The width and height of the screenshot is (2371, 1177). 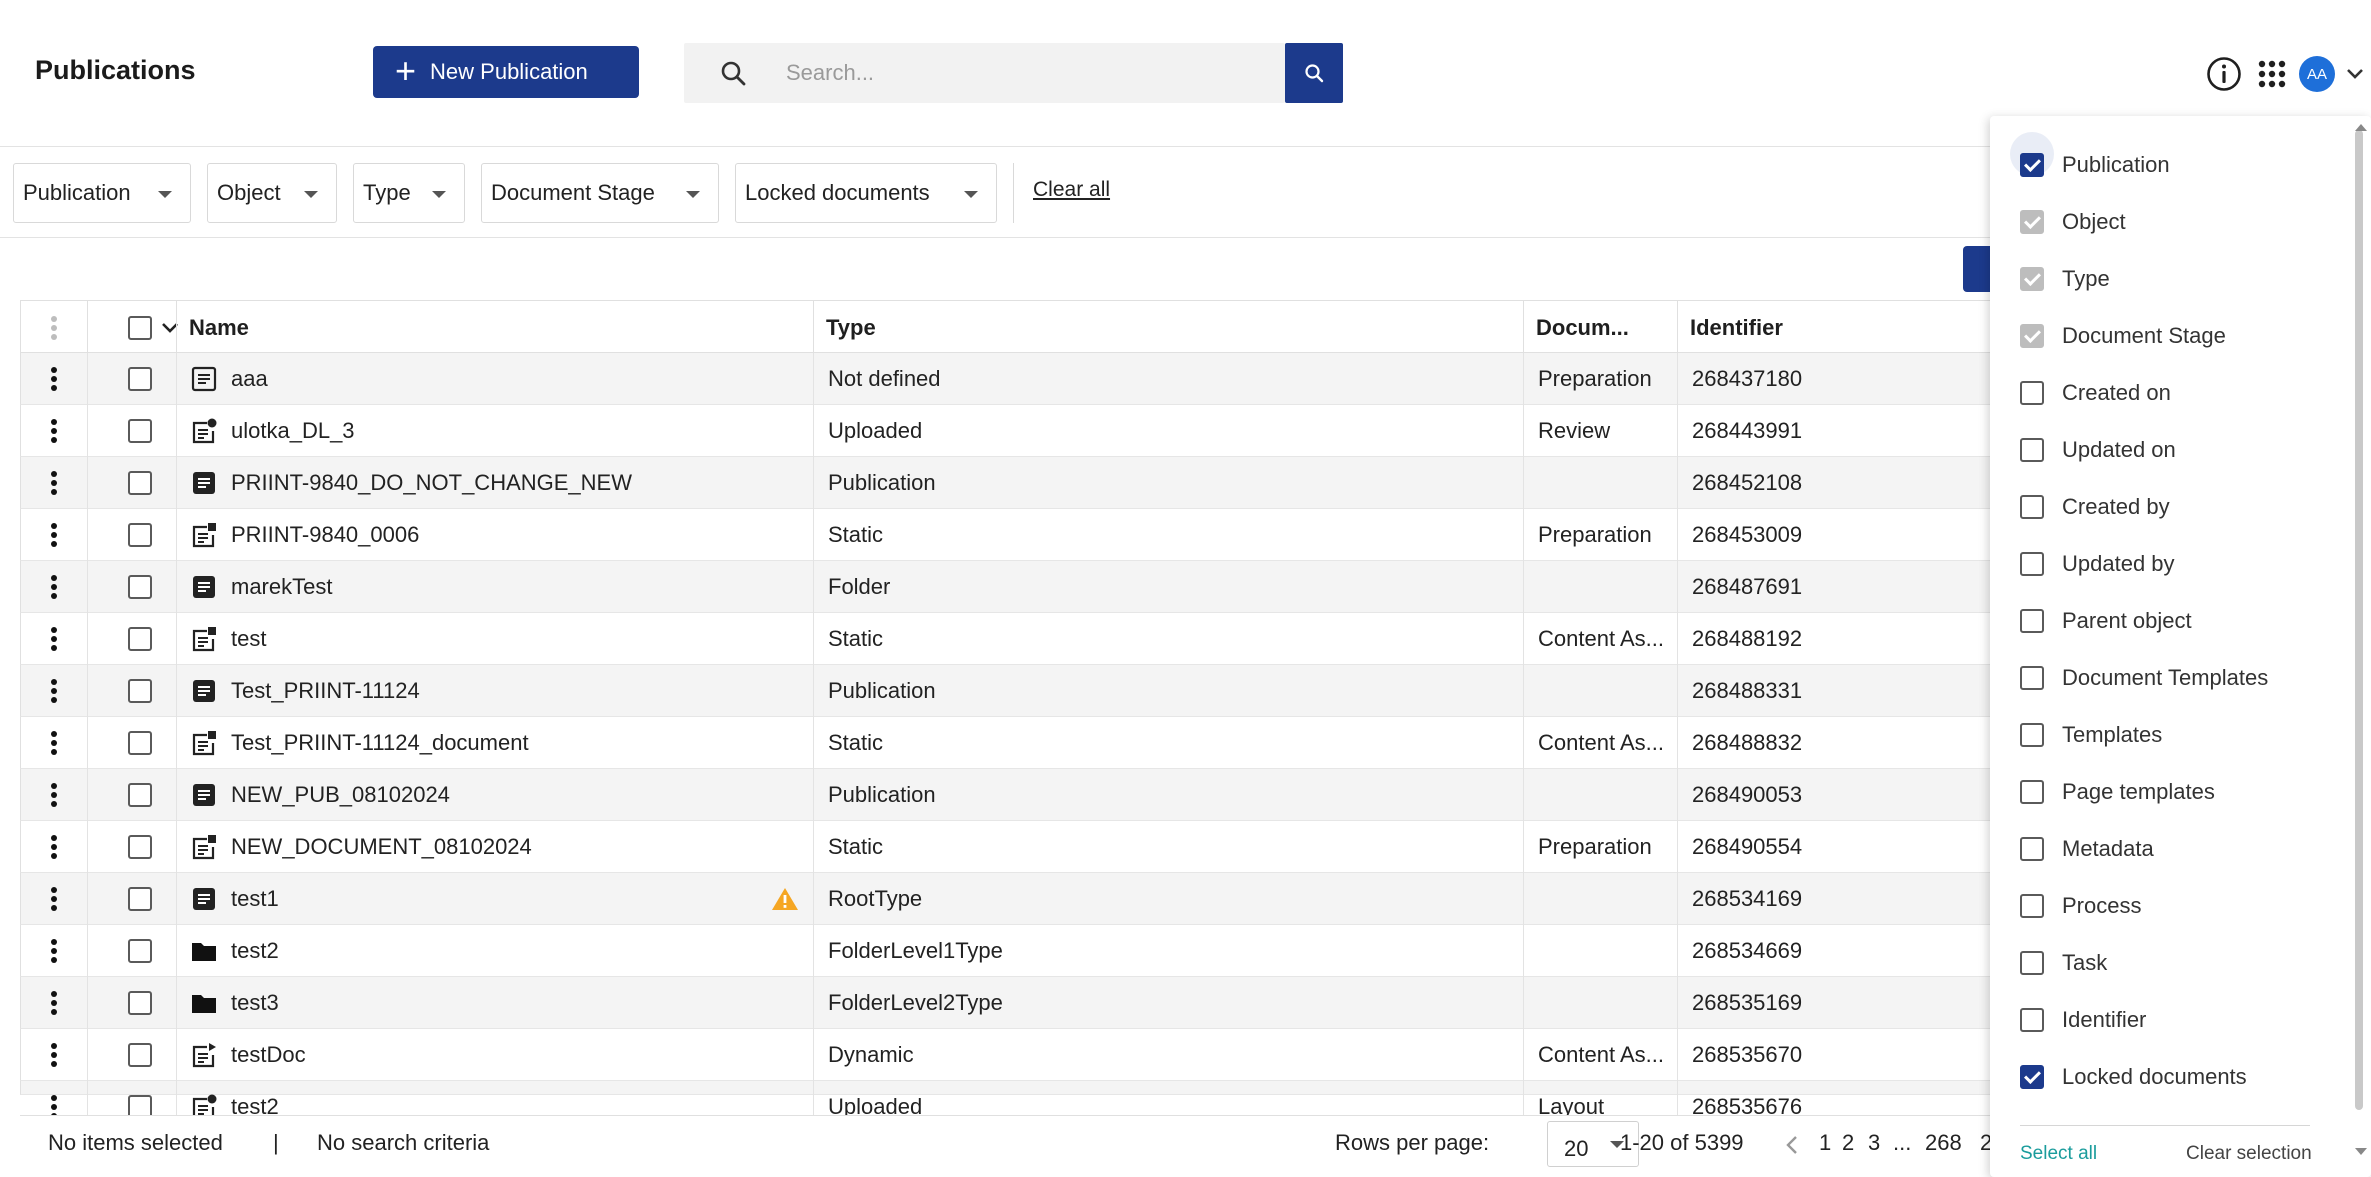 What do you see at coordinates (272, 193) in the screenshot?
I see `filter-object: Object` at bounding box center [272, 193].